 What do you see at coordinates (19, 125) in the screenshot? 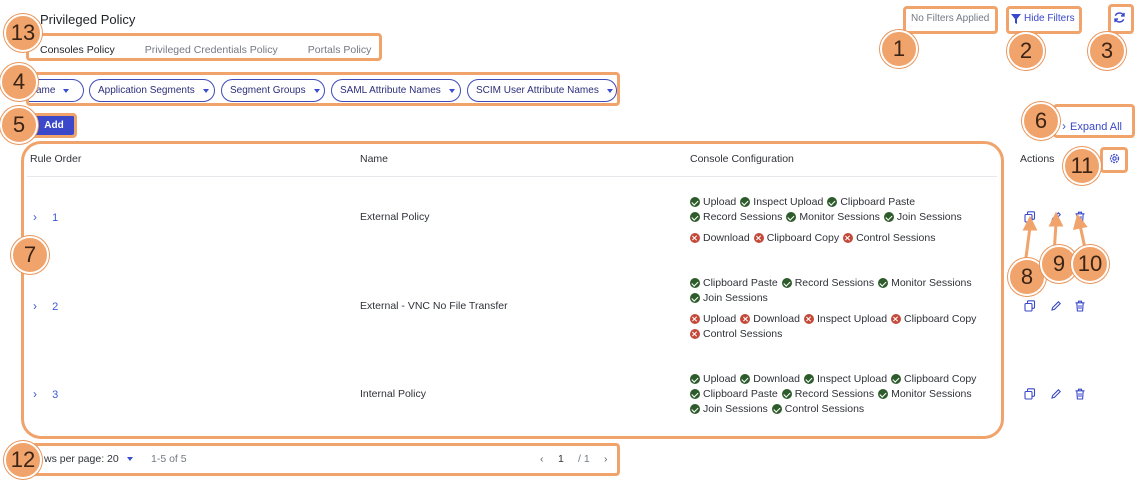
I see `callout-5: 5` at bounding box center [19, 125].